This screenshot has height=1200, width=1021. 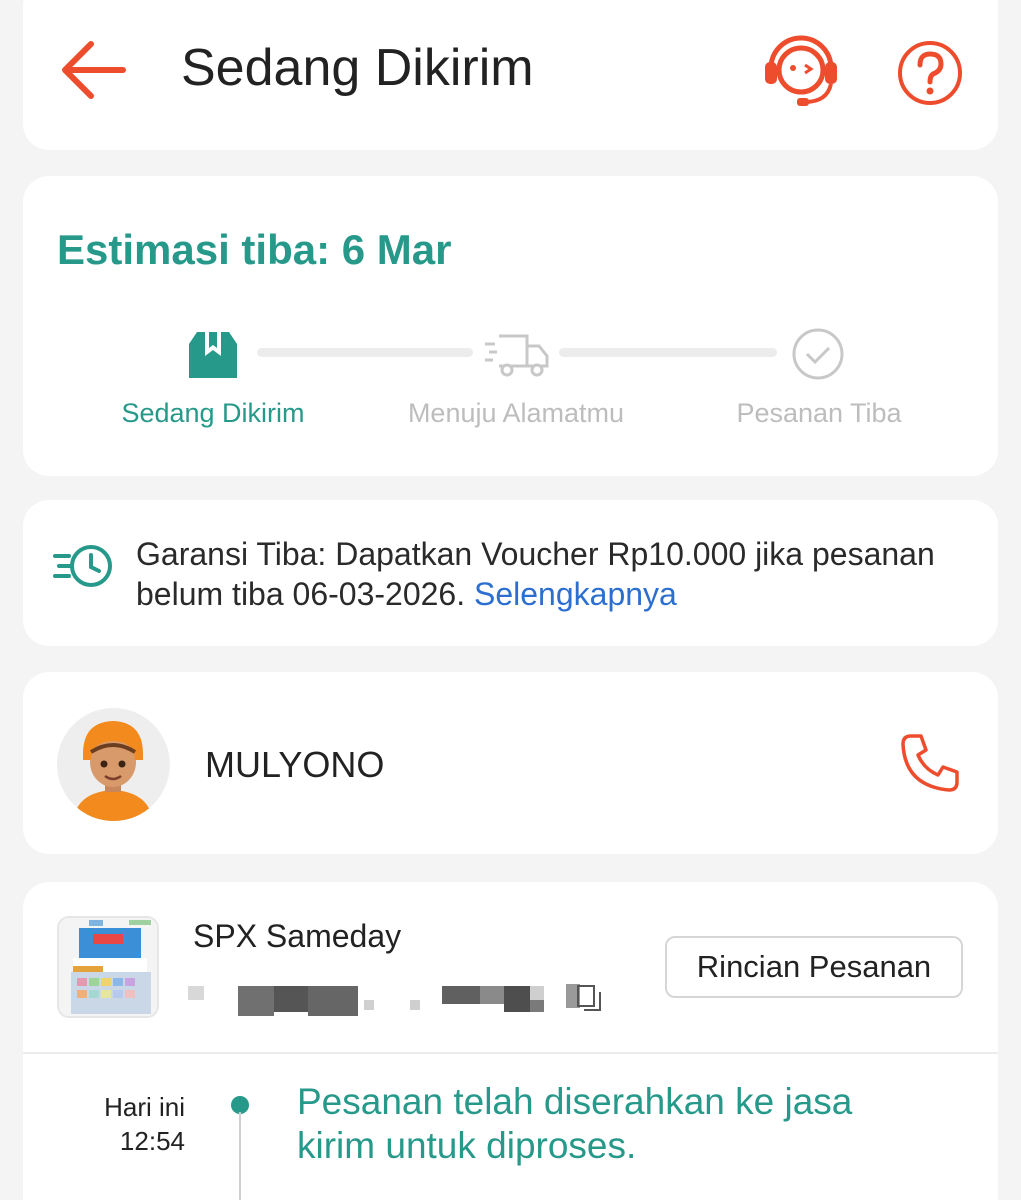 What do you see at coordinates (510, 1053) in the screenshot?
I see `divider` at bounding box center [510, 1053].